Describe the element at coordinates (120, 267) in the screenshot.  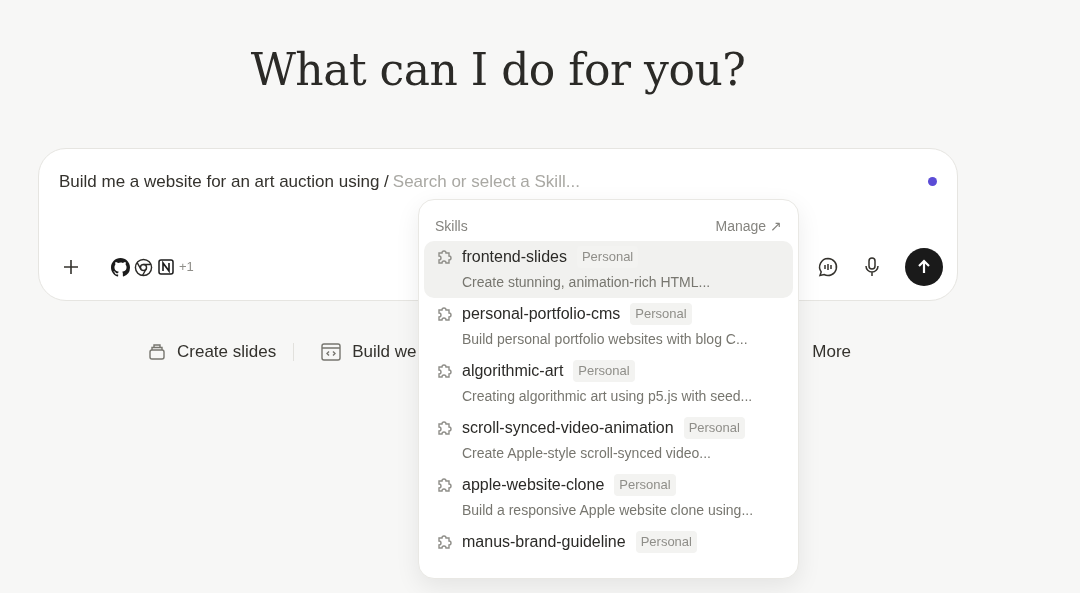
I see `github-icon` at that location.